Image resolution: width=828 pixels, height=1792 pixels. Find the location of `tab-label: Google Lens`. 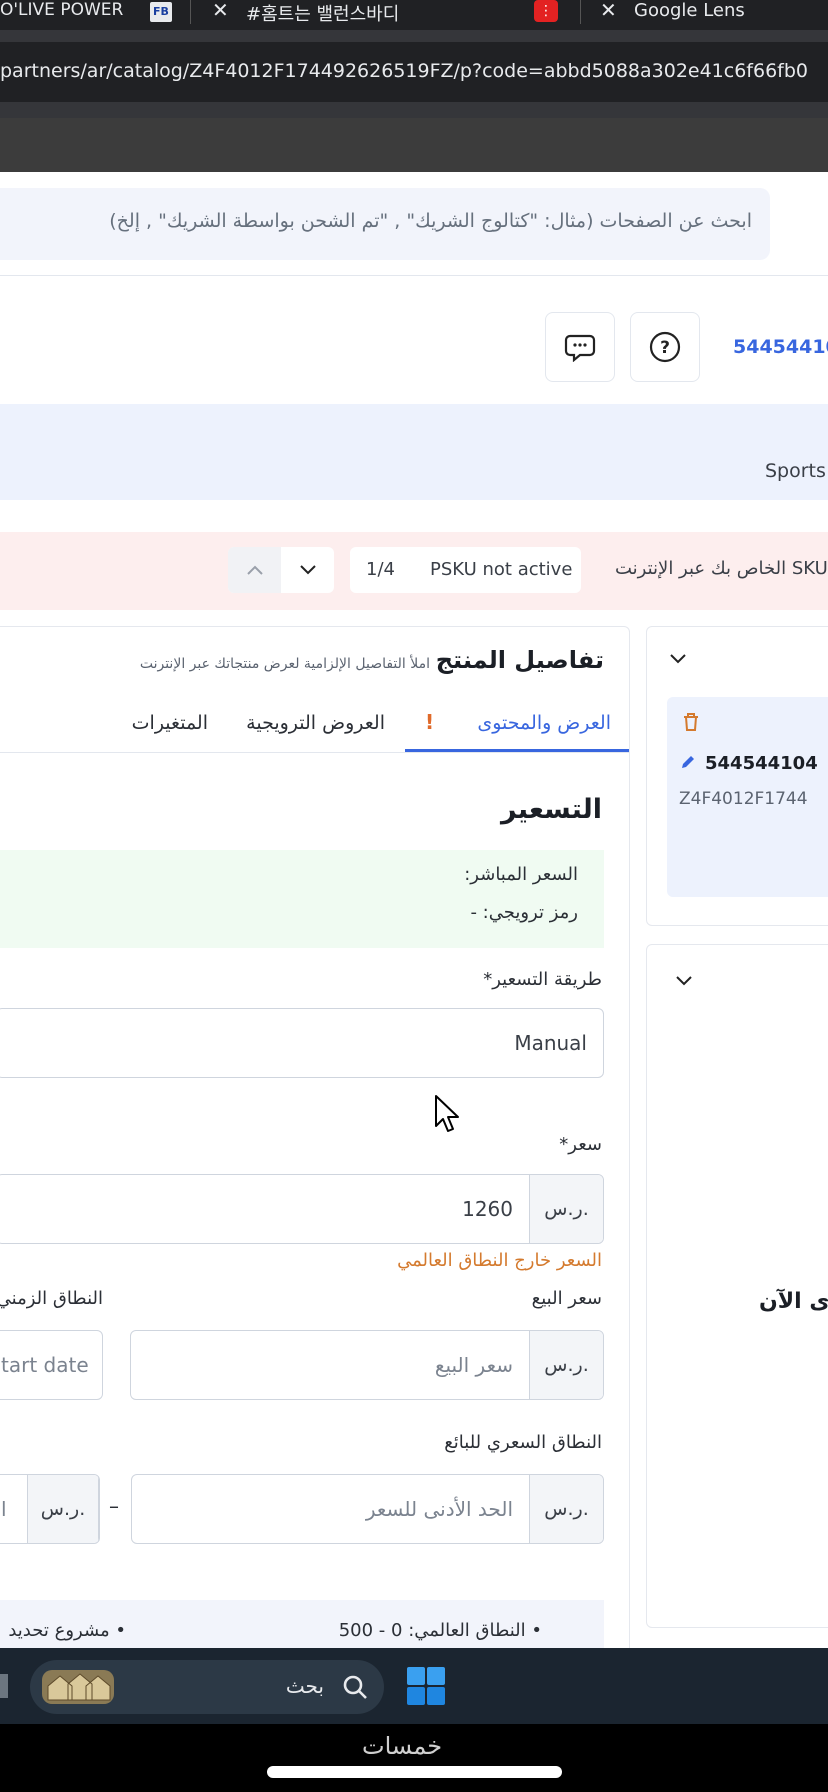

tab-label: Google Lens is located at coordinates (689, 10).